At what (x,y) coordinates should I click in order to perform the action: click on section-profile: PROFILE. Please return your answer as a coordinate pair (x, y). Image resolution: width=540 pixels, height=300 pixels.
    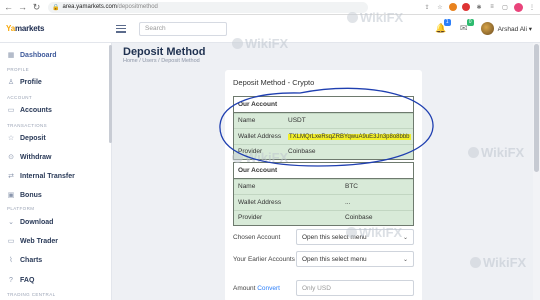
    Looking at the image, I should click on (18, 69).